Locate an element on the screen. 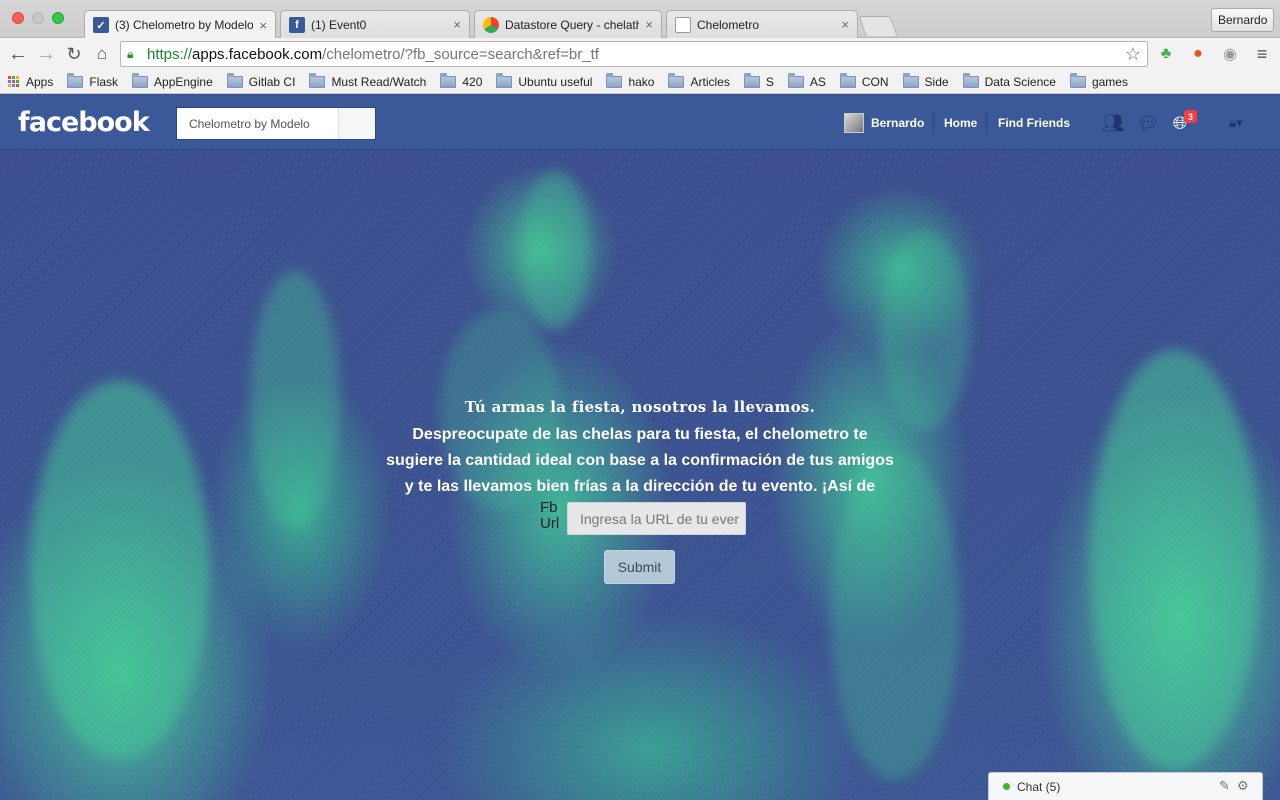 The height and width of the screenshot is (800, 1280). bookmark-label: Side is located at coordinates (936, 81).